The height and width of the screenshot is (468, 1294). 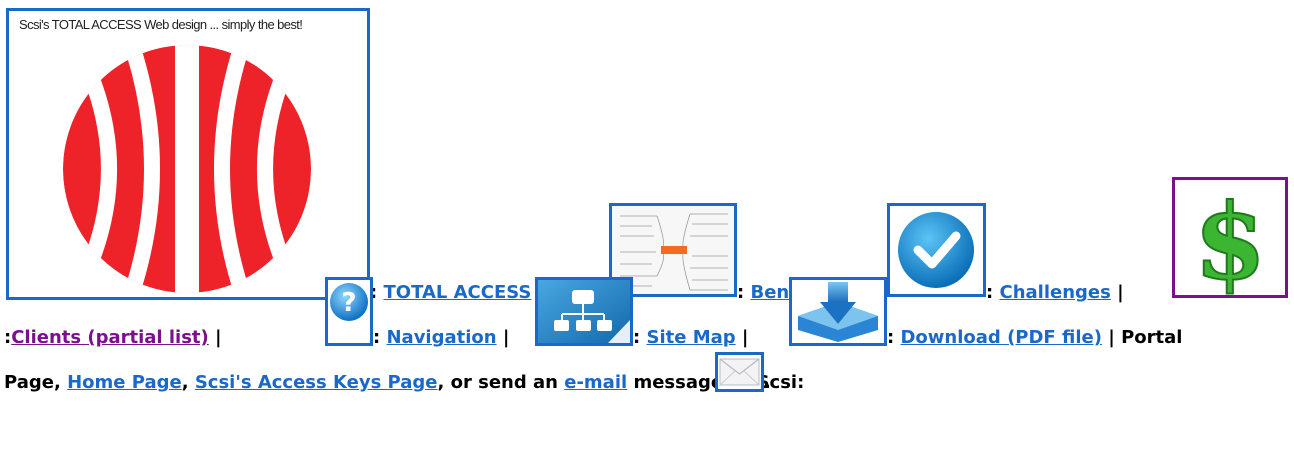 I want to click on email-image-link, so click(x=739, y=372).